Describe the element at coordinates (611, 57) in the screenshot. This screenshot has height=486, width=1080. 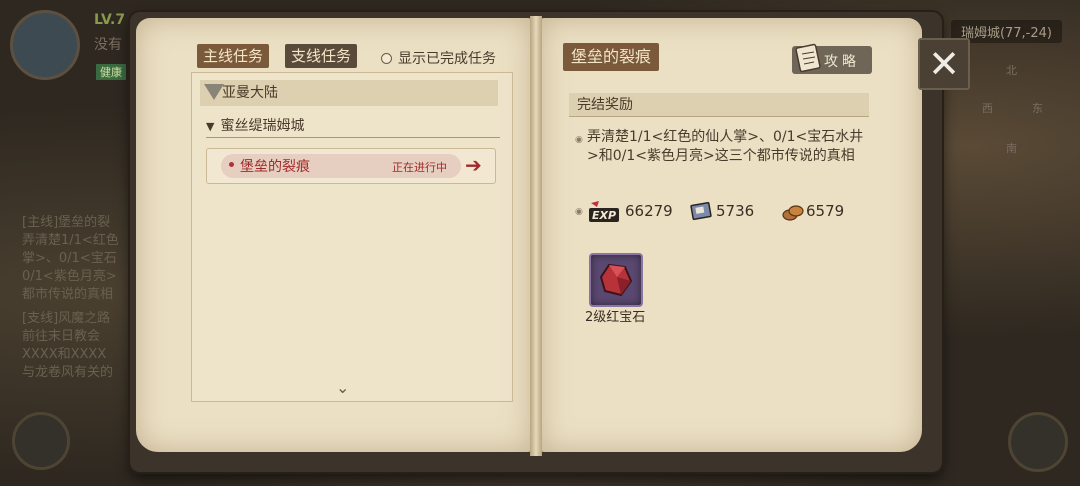
I see `quest-title: 堡垒的裂痕` at that location.